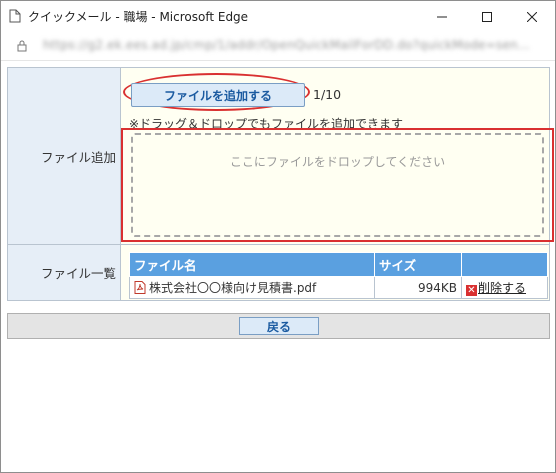 The width and height of the screenshot is (556, 473). I want to click on file-table: ファイル名 サイズ 株式会社〇〇様向け見積書.pdf 994KB ✕ 削除する, so click(338, 275).